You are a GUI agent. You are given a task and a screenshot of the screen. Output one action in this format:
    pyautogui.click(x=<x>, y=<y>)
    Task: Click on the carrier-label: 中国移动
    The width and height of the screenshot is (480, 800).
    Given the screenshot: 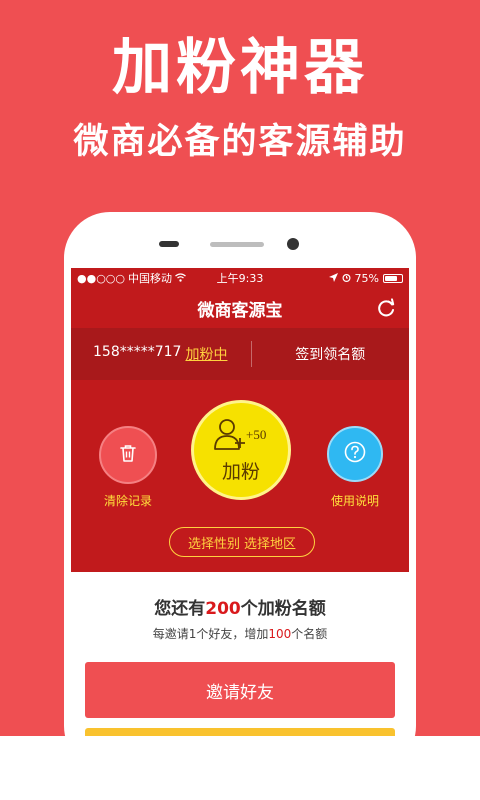 What is the action you would take?
    pyautogui.click(x=150, y=278)
    